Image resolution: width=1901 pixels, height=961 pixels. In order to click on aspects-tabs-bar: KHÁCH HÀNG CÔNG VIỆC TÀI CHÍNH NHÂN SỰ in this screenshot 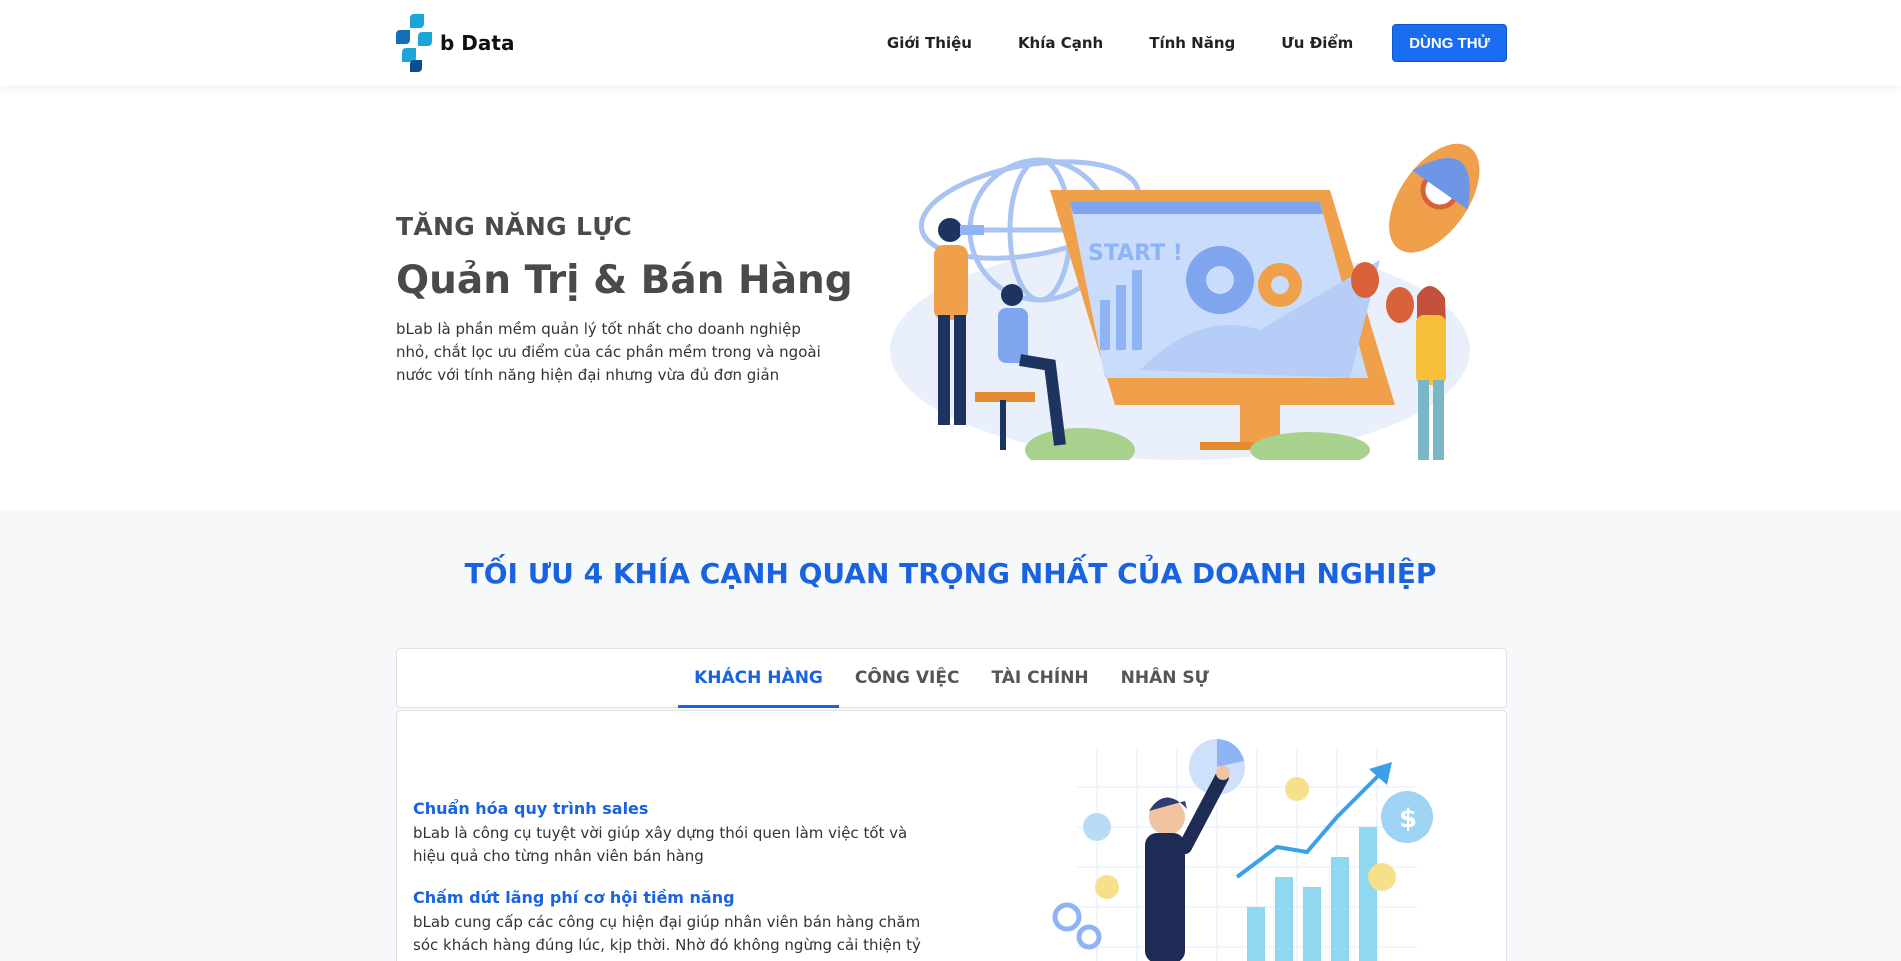, I will do `click(951, 678)`.